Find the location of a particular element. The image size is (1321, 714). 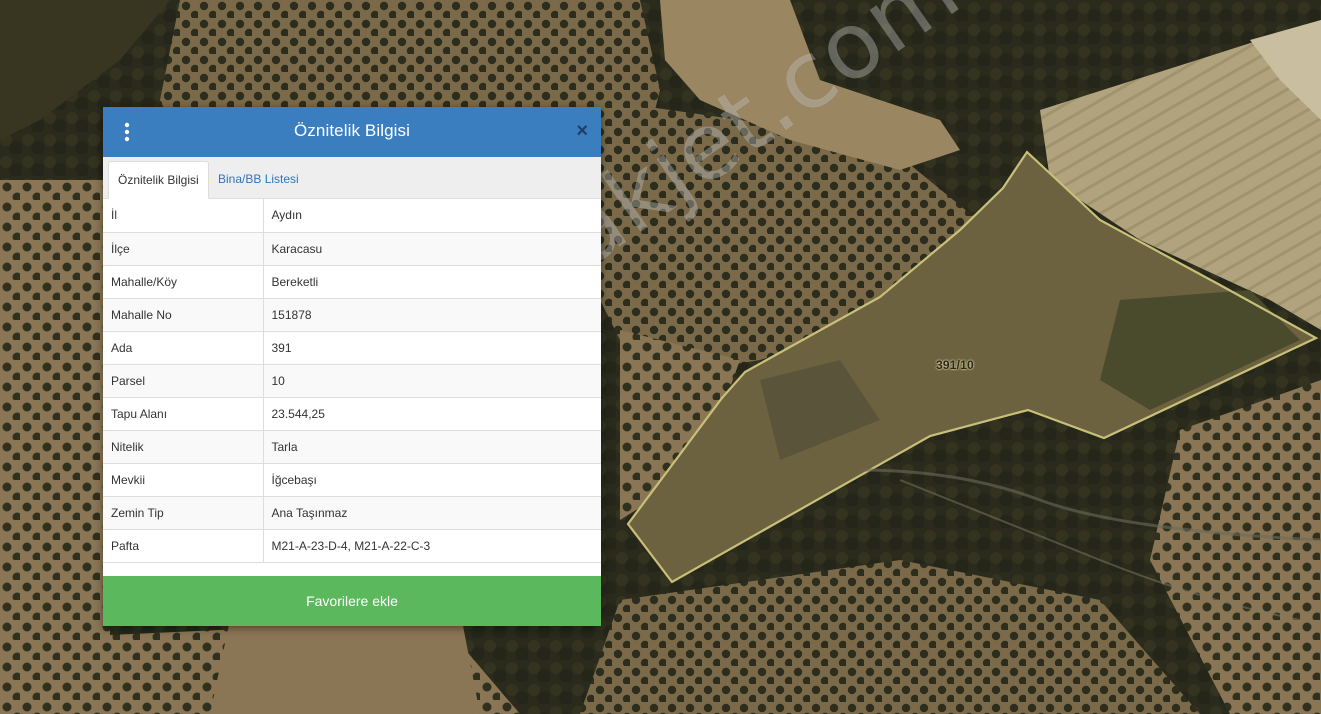

panel-header: Öznitelik Bilgisi × is located at coordinates (352, 132).